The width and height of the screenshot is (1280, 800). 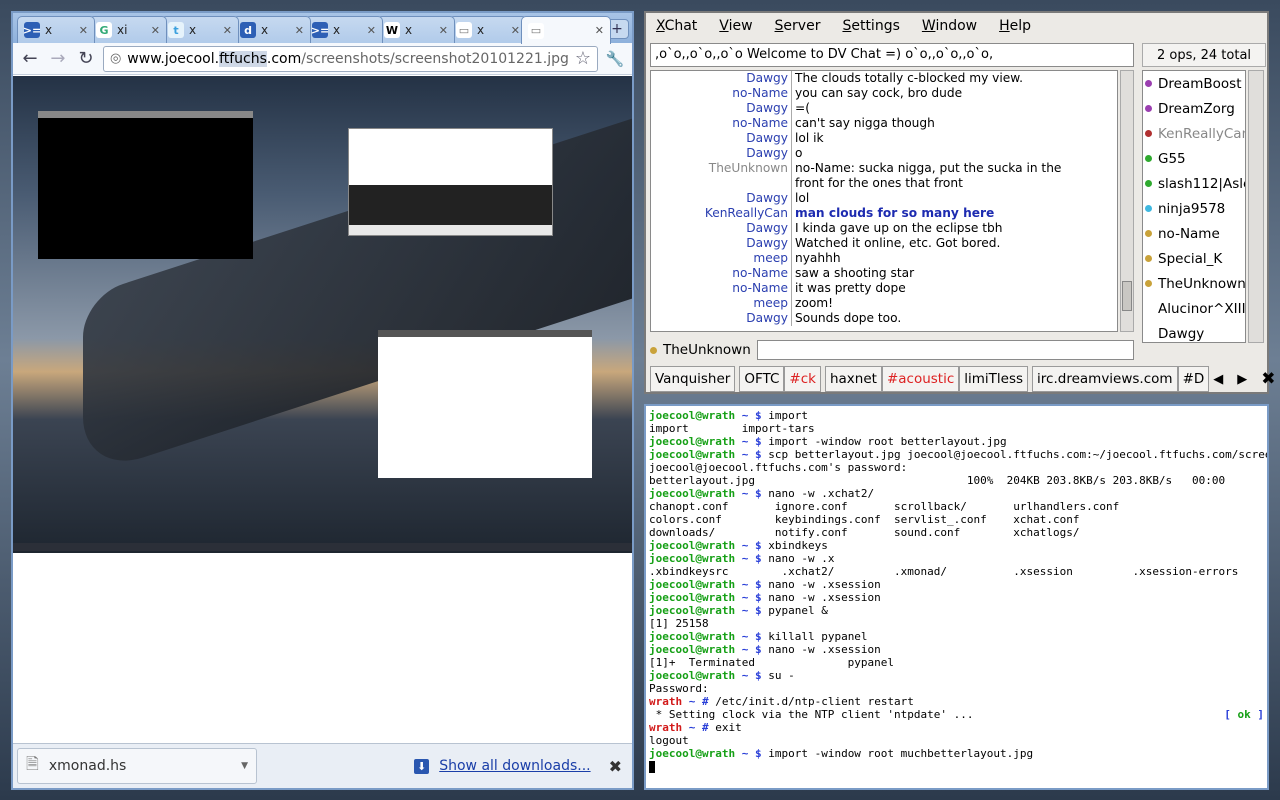 What do you see at coordinates (1194, 158) in the screenshot?
I see `user-list-item: G55` at bounding box center [1194, 158].